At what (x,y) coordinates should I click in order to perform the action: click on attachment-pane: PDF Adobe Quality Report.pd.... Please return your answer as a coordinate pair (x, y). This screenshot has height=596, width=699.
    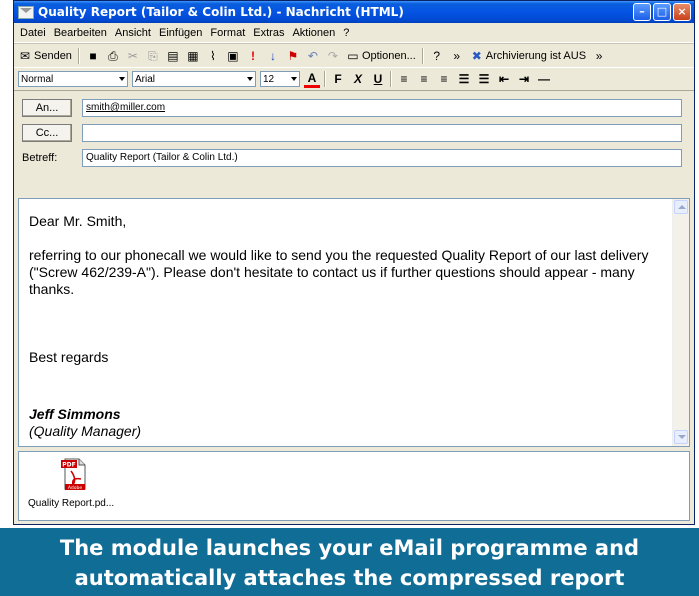
    Looking at the image, I should click on (354, 486).